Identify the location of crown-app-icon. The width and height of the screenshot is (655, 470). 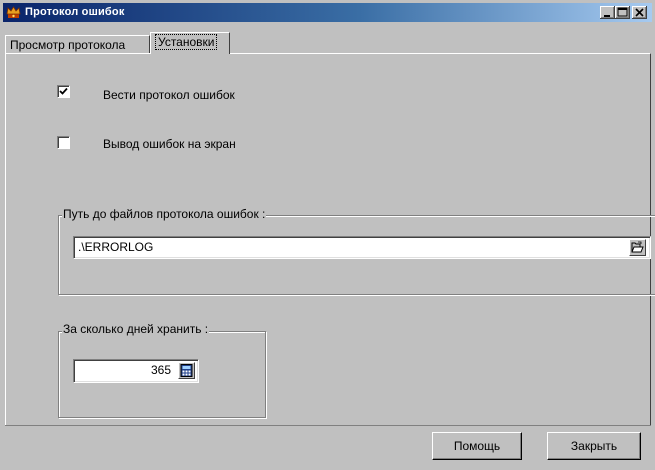
(13, 12).